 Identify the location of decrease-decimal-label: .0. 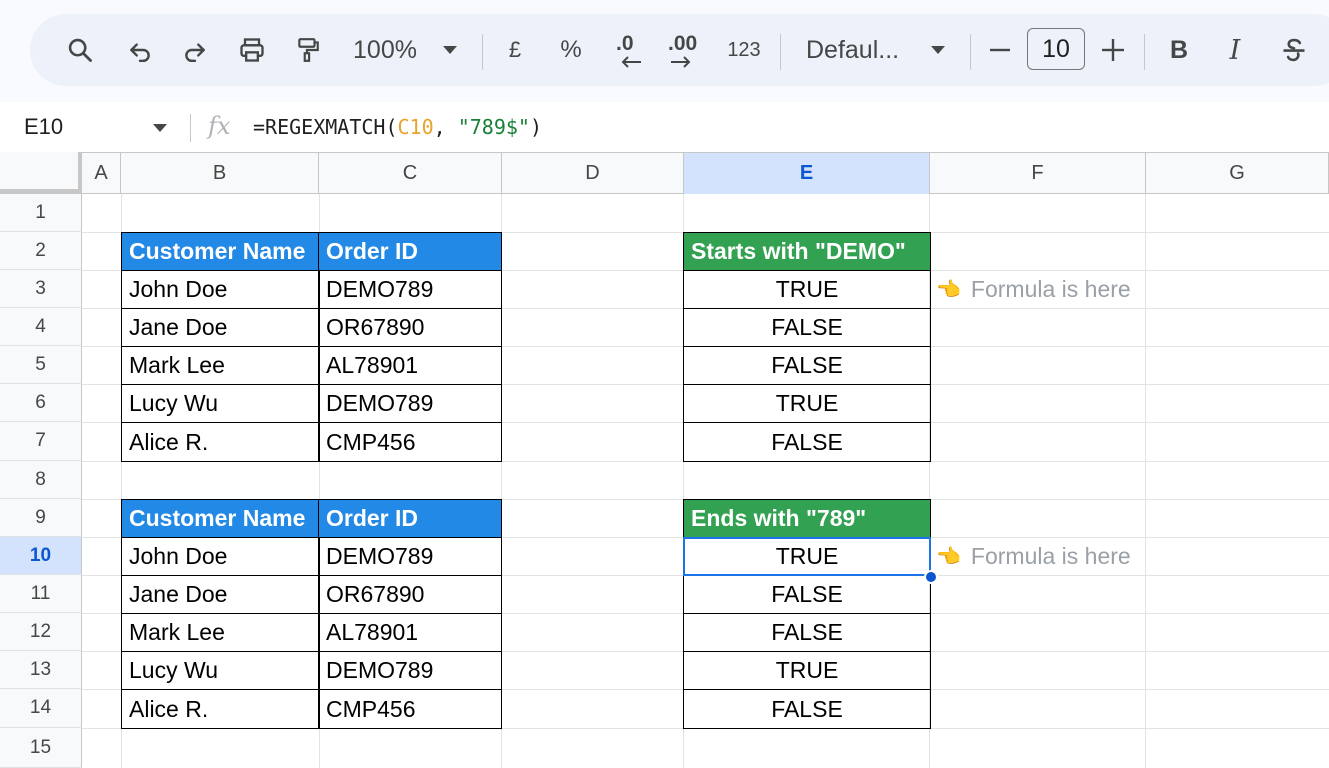
(625, 43).